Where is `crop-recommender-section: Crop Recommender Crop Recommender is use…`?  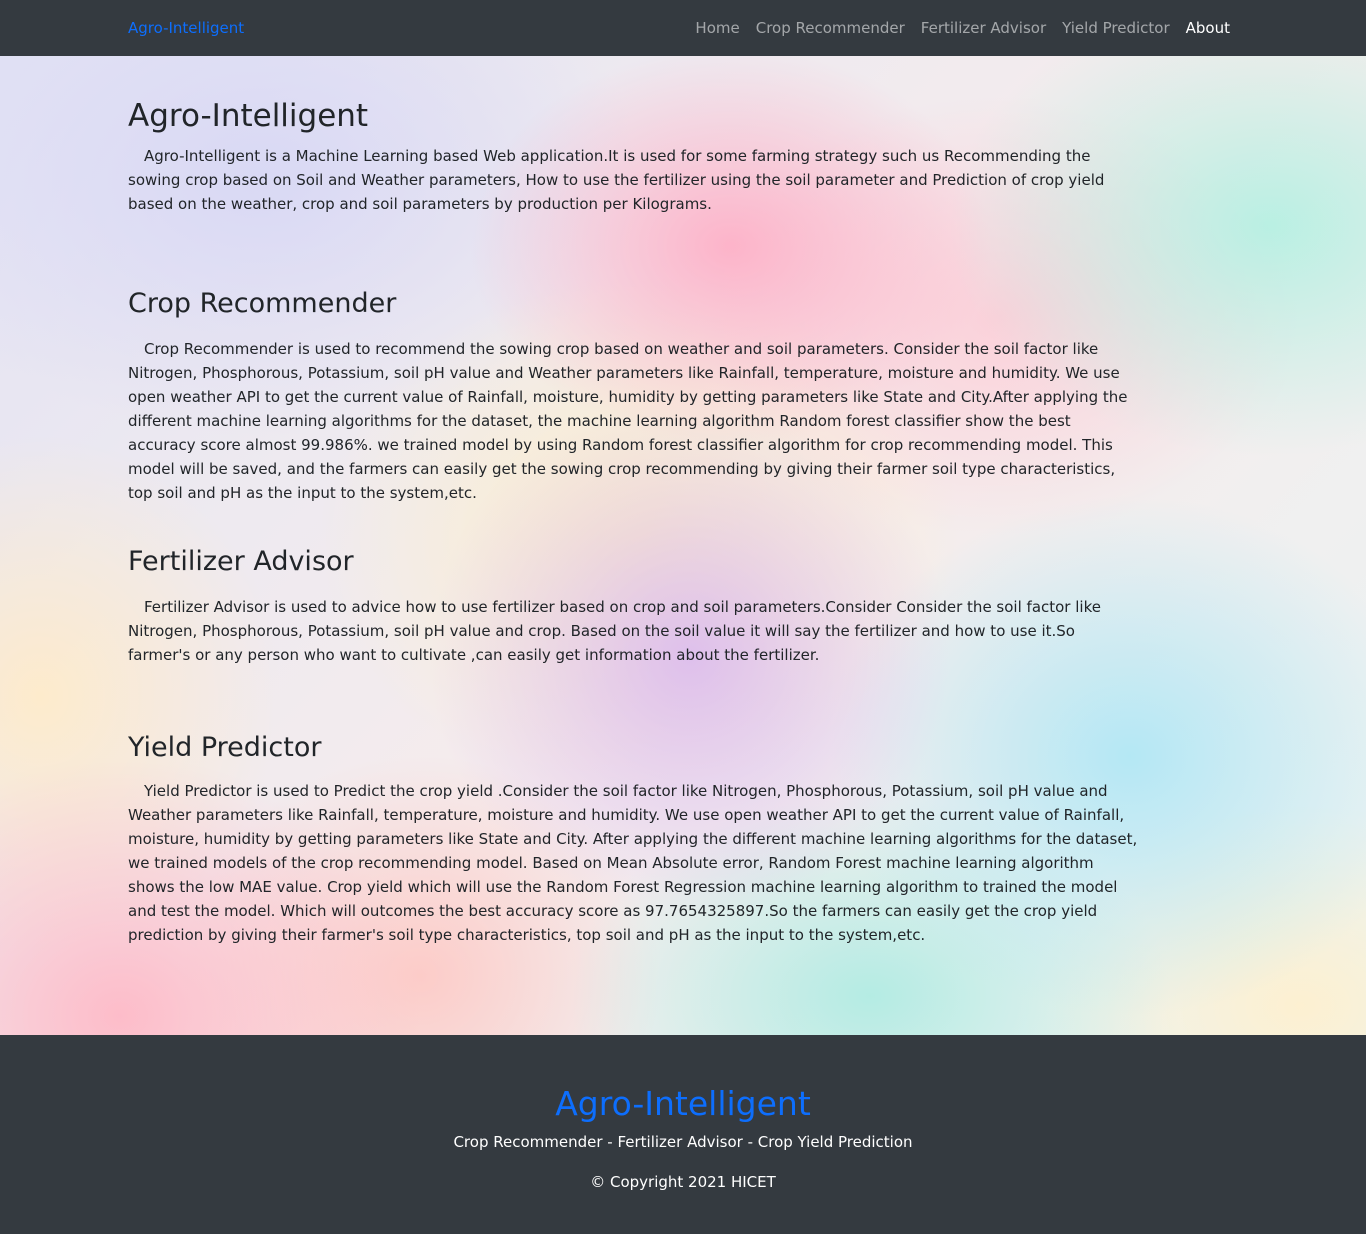
crop-recommender-section: Crop Recommender Crop Recommender is use… is located at coordinates (634, 396).